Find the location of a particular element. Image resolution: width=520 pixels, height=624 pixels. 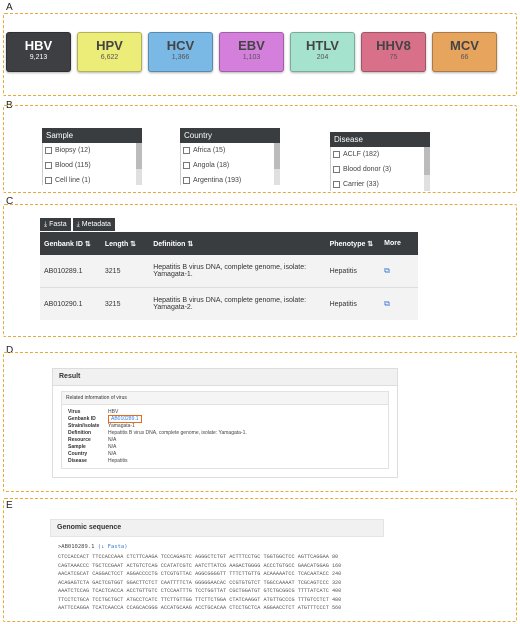

virus-name: HTLV is located at coordinates (322, 45).